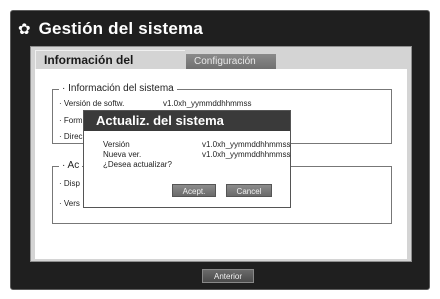 This screenshot has width=440, height=299. Describe the element at coordinates (118, 89) in the screenshot. I see `system-info-legend: · Información del sistema` at that location.